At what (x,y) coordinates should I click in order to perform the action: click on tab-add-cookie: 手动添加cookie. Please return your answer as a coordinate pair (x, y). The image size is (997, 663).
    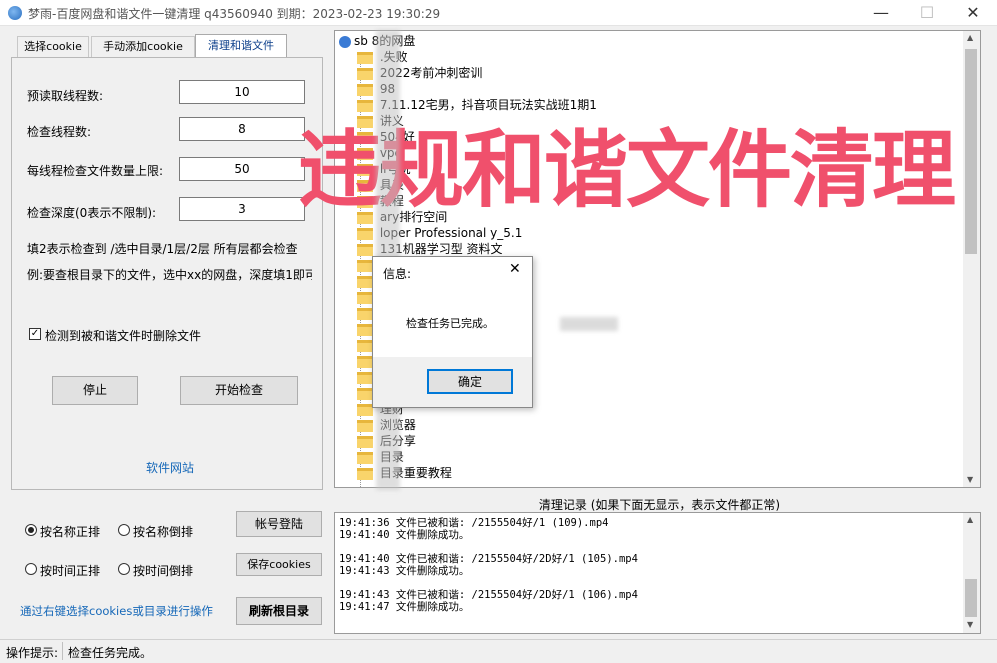
    Looking at the image, I should click on (143, 47).